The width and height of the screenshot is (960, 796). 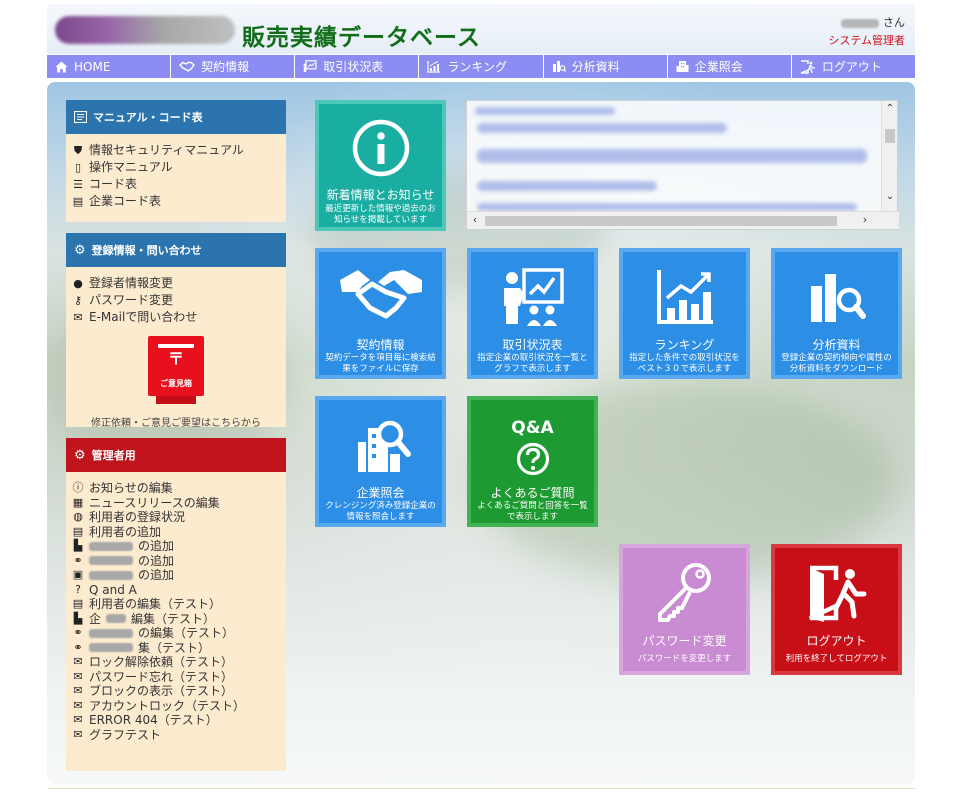 I want to click on admin-link-user-status: ◍ 利用者の登録状況, so click(x=176, y=517).